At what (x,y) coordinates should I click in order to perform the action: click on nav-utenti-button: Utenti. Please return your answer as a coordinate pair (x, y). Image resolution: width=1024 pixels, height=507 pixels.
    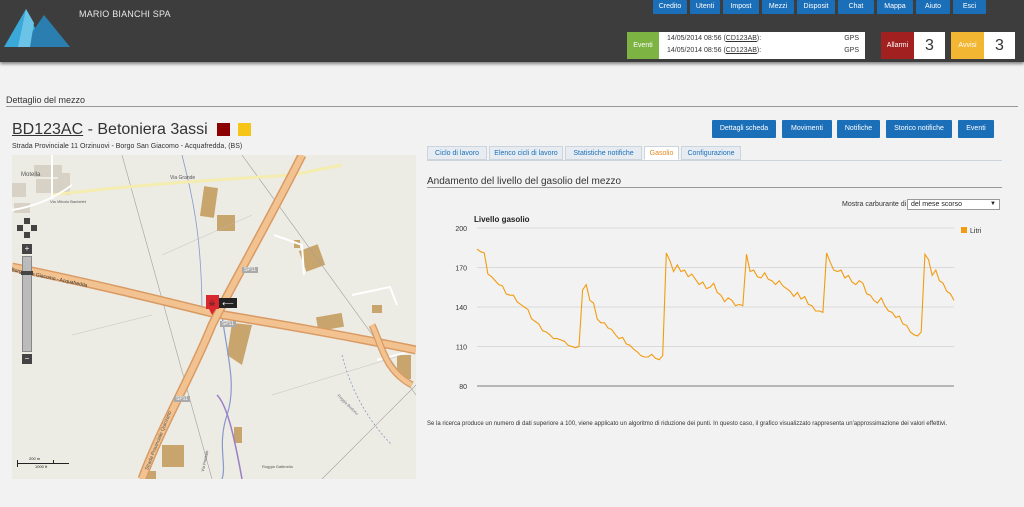
    Looking at the image, I should click on (705, 7).